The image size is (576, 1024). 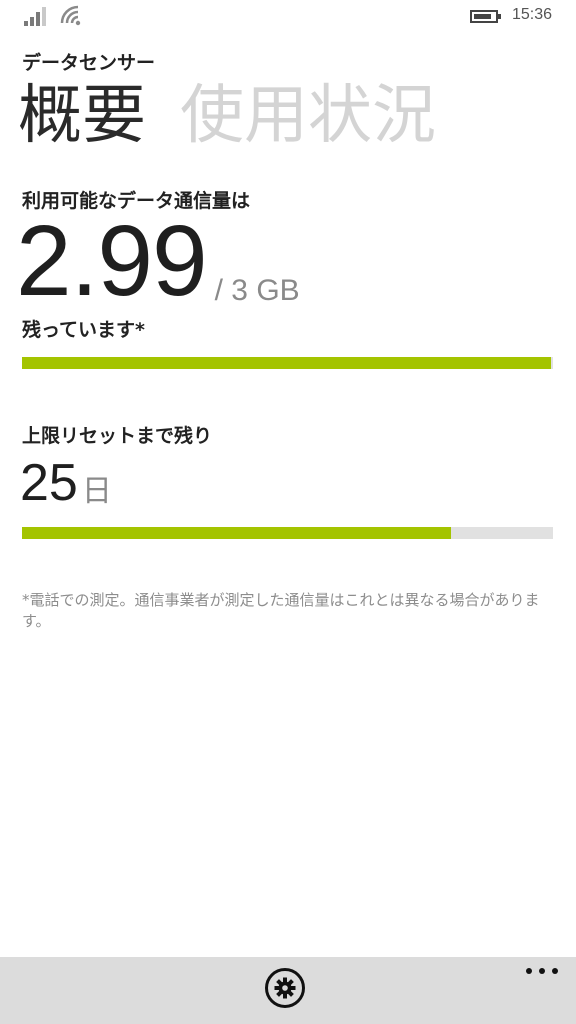 I want to click on data-remaining-suffix: 残っています*, so click(x=83, y=330).